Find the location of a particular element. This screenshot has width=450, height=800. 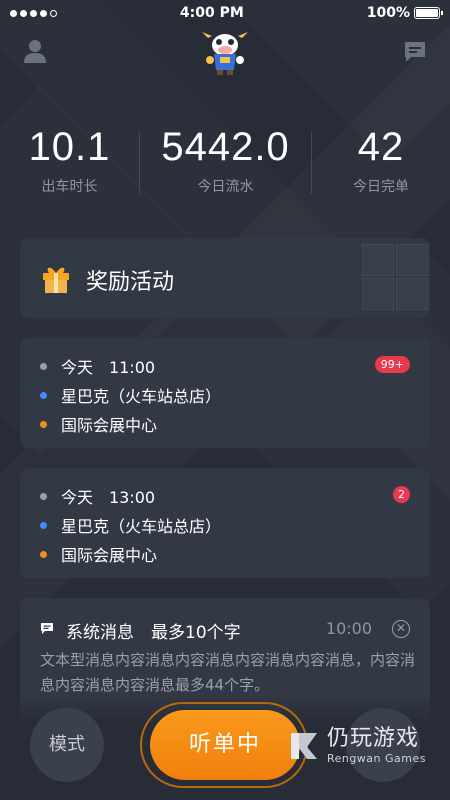

order-time: 今天 11:00 is located at coordinates (108, 367).